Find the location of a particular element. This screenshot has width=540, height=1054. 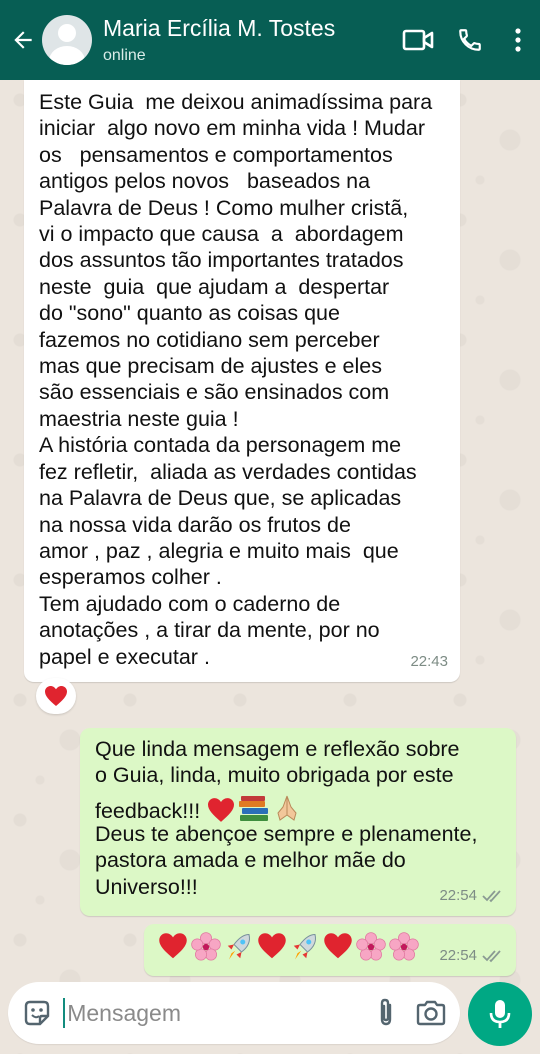

video-call-icon is located at coordinates (418, 40).